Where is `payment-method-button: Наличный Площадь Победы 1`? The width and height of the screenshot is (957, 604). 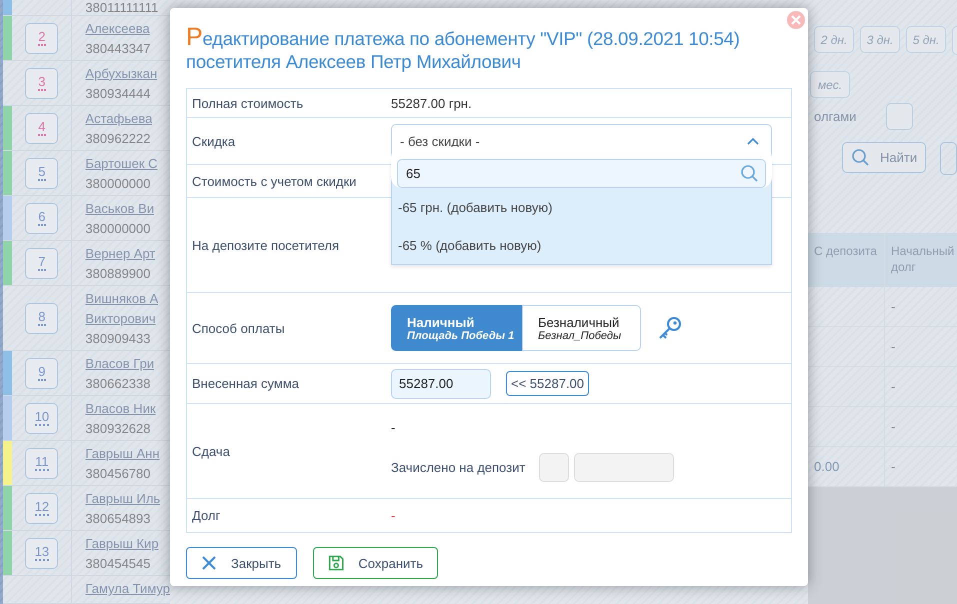 payment-method-button: Наличный Площадь Победы 1 is located at coordinates (456, 328).